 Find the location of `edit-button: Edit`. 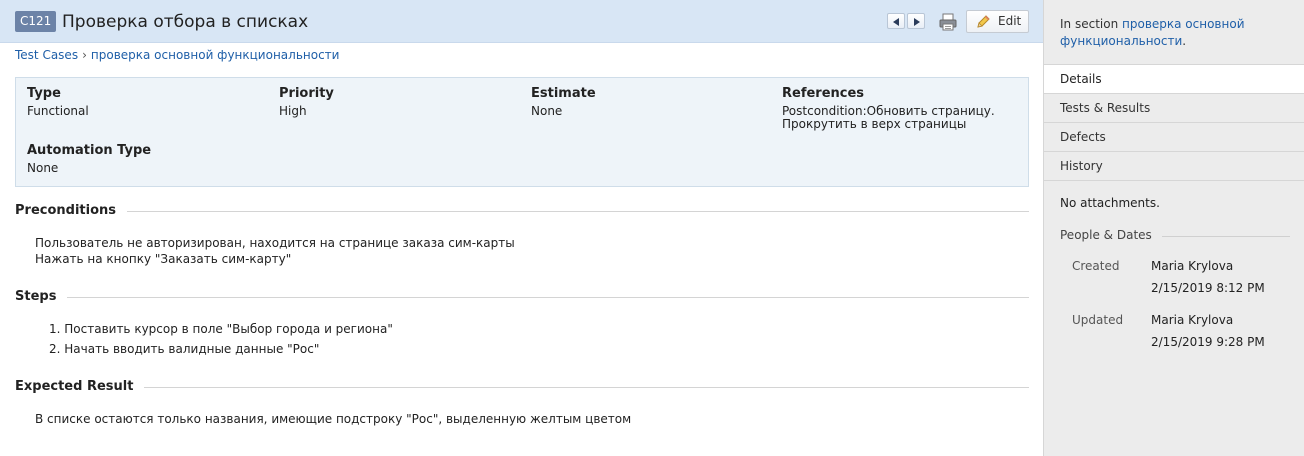

edit-button: Edit is located at coordinates (997, 21).